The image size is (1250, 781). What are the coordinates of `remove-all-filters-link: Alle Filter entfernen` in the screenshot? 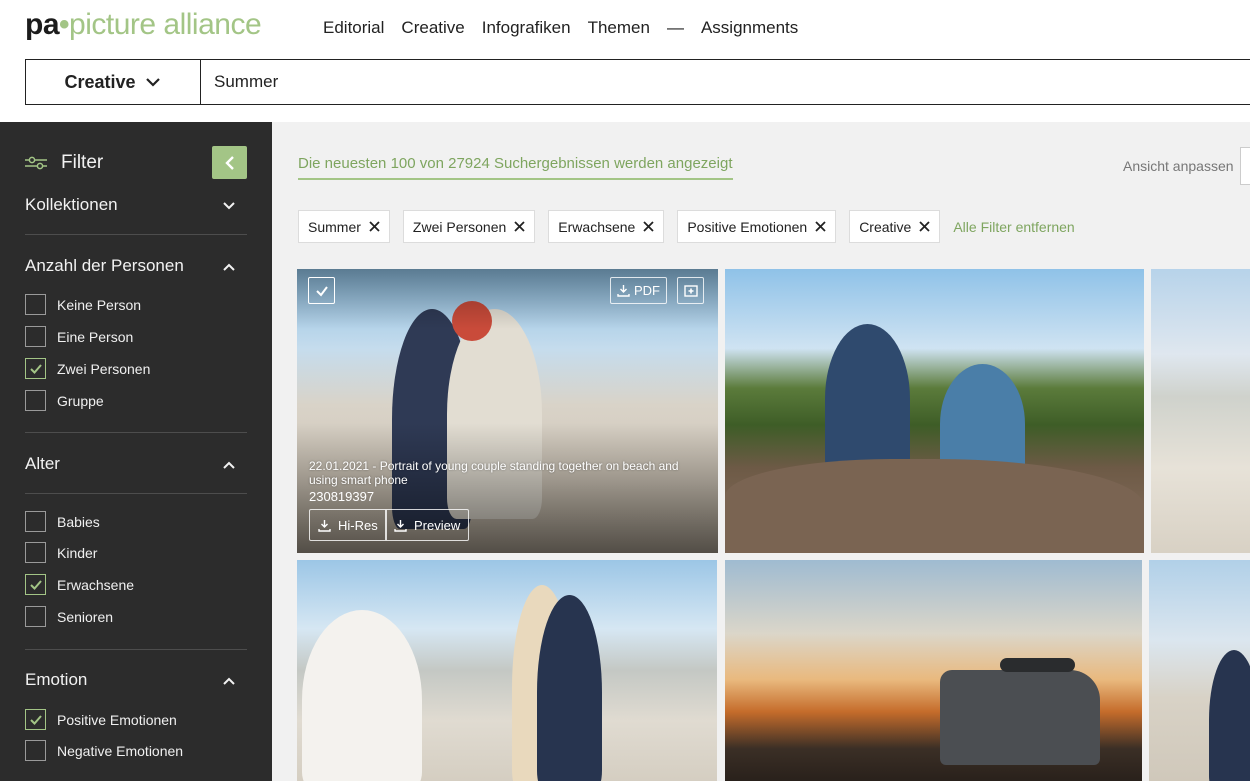 It's located at (1013, 227).